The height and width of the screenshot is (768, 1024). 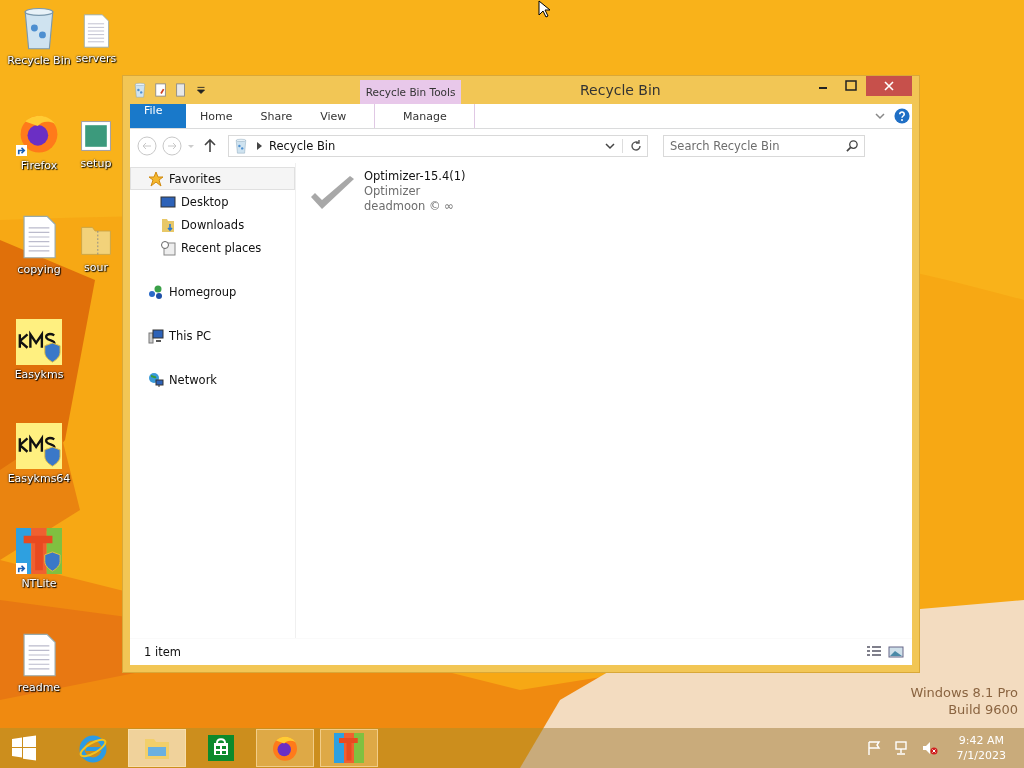 I want to click on build-text: Build 9600, so click(x=983, y=709).